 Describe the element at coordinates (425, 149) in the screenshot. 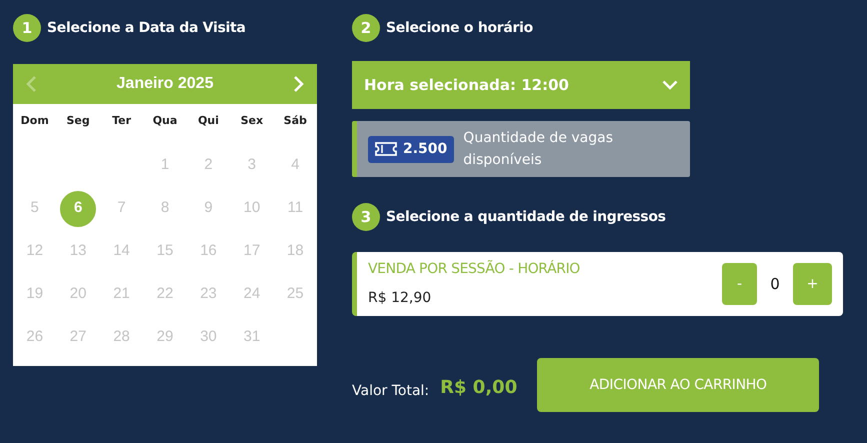

I see `vacancy-count: 2.500` at that location.